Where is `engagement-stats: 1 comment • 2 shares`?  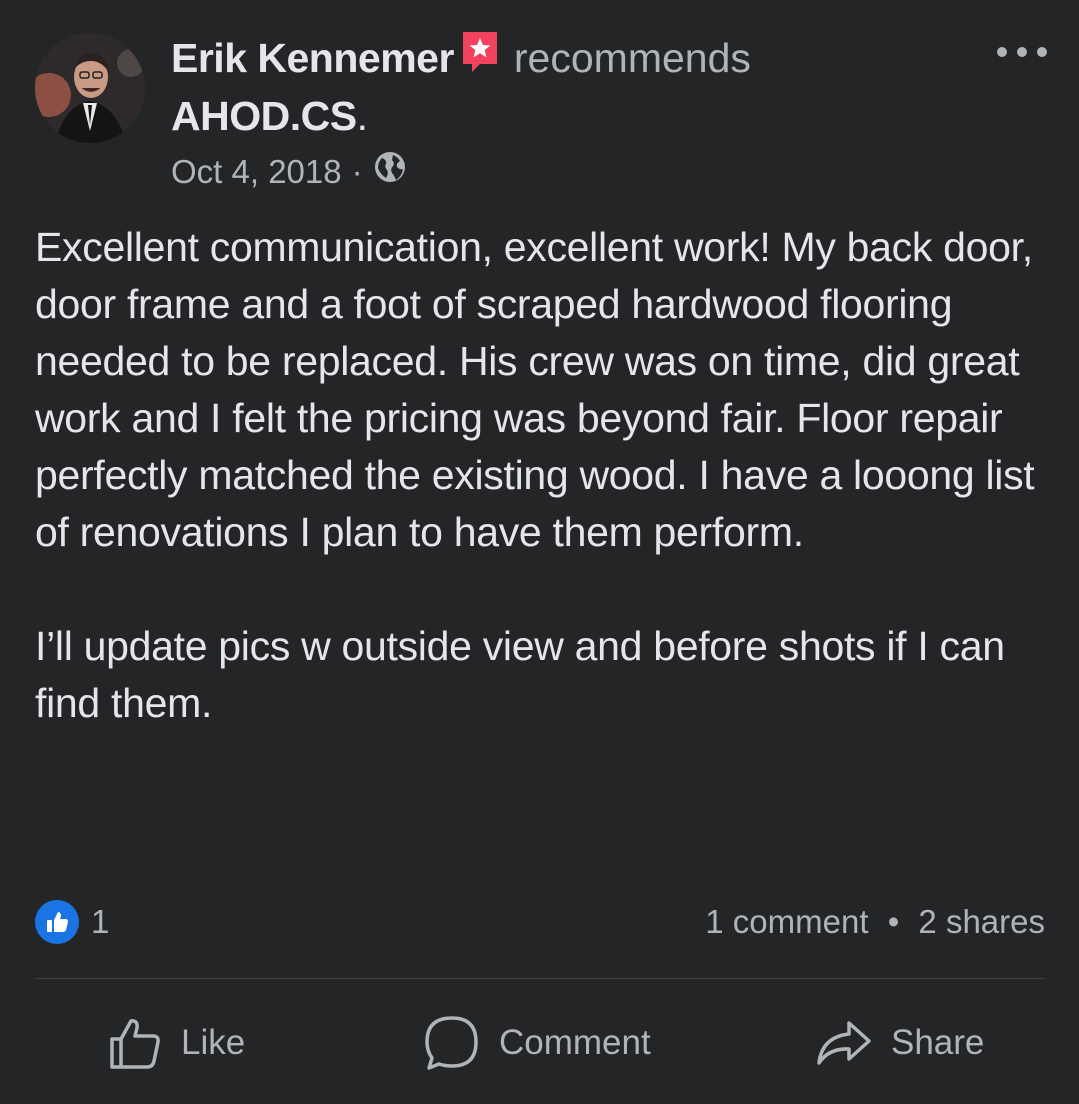 engagement-stats: 1 comment • 2 shares is located at coordinates (875, 922).